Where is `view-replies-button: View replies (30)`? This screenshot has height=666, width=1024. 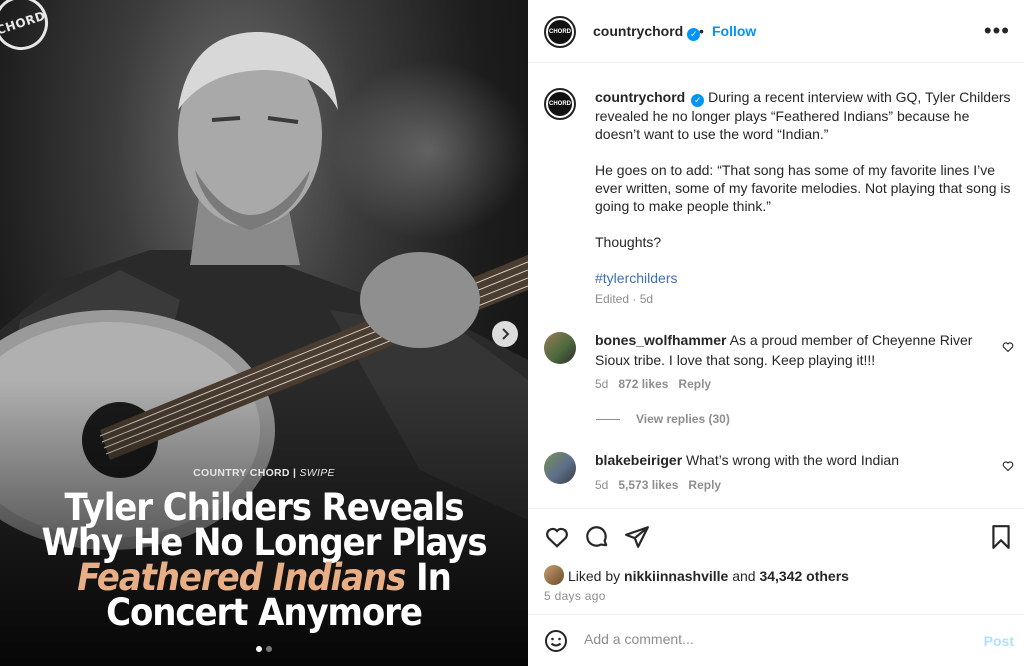
view-replies-button: View replies (30) is located at coordinates (663, 419).